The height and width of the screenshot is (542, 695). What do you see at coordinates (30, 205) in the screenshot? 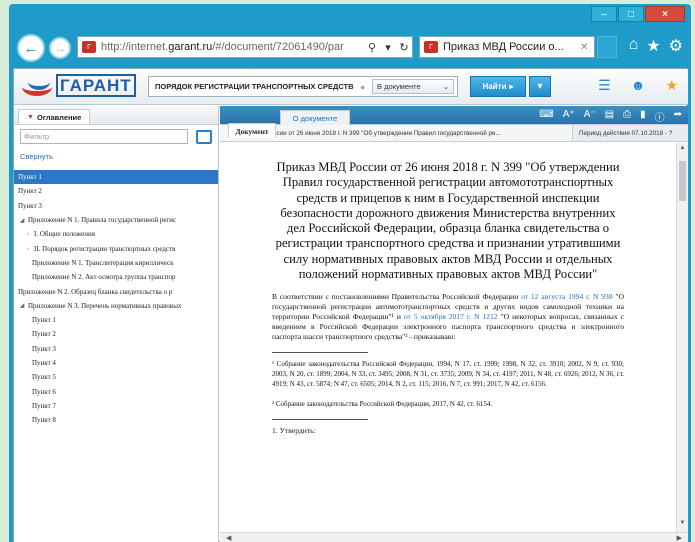
I see `toc-item-label: Пункт 3` at bounding box center [30, 205].